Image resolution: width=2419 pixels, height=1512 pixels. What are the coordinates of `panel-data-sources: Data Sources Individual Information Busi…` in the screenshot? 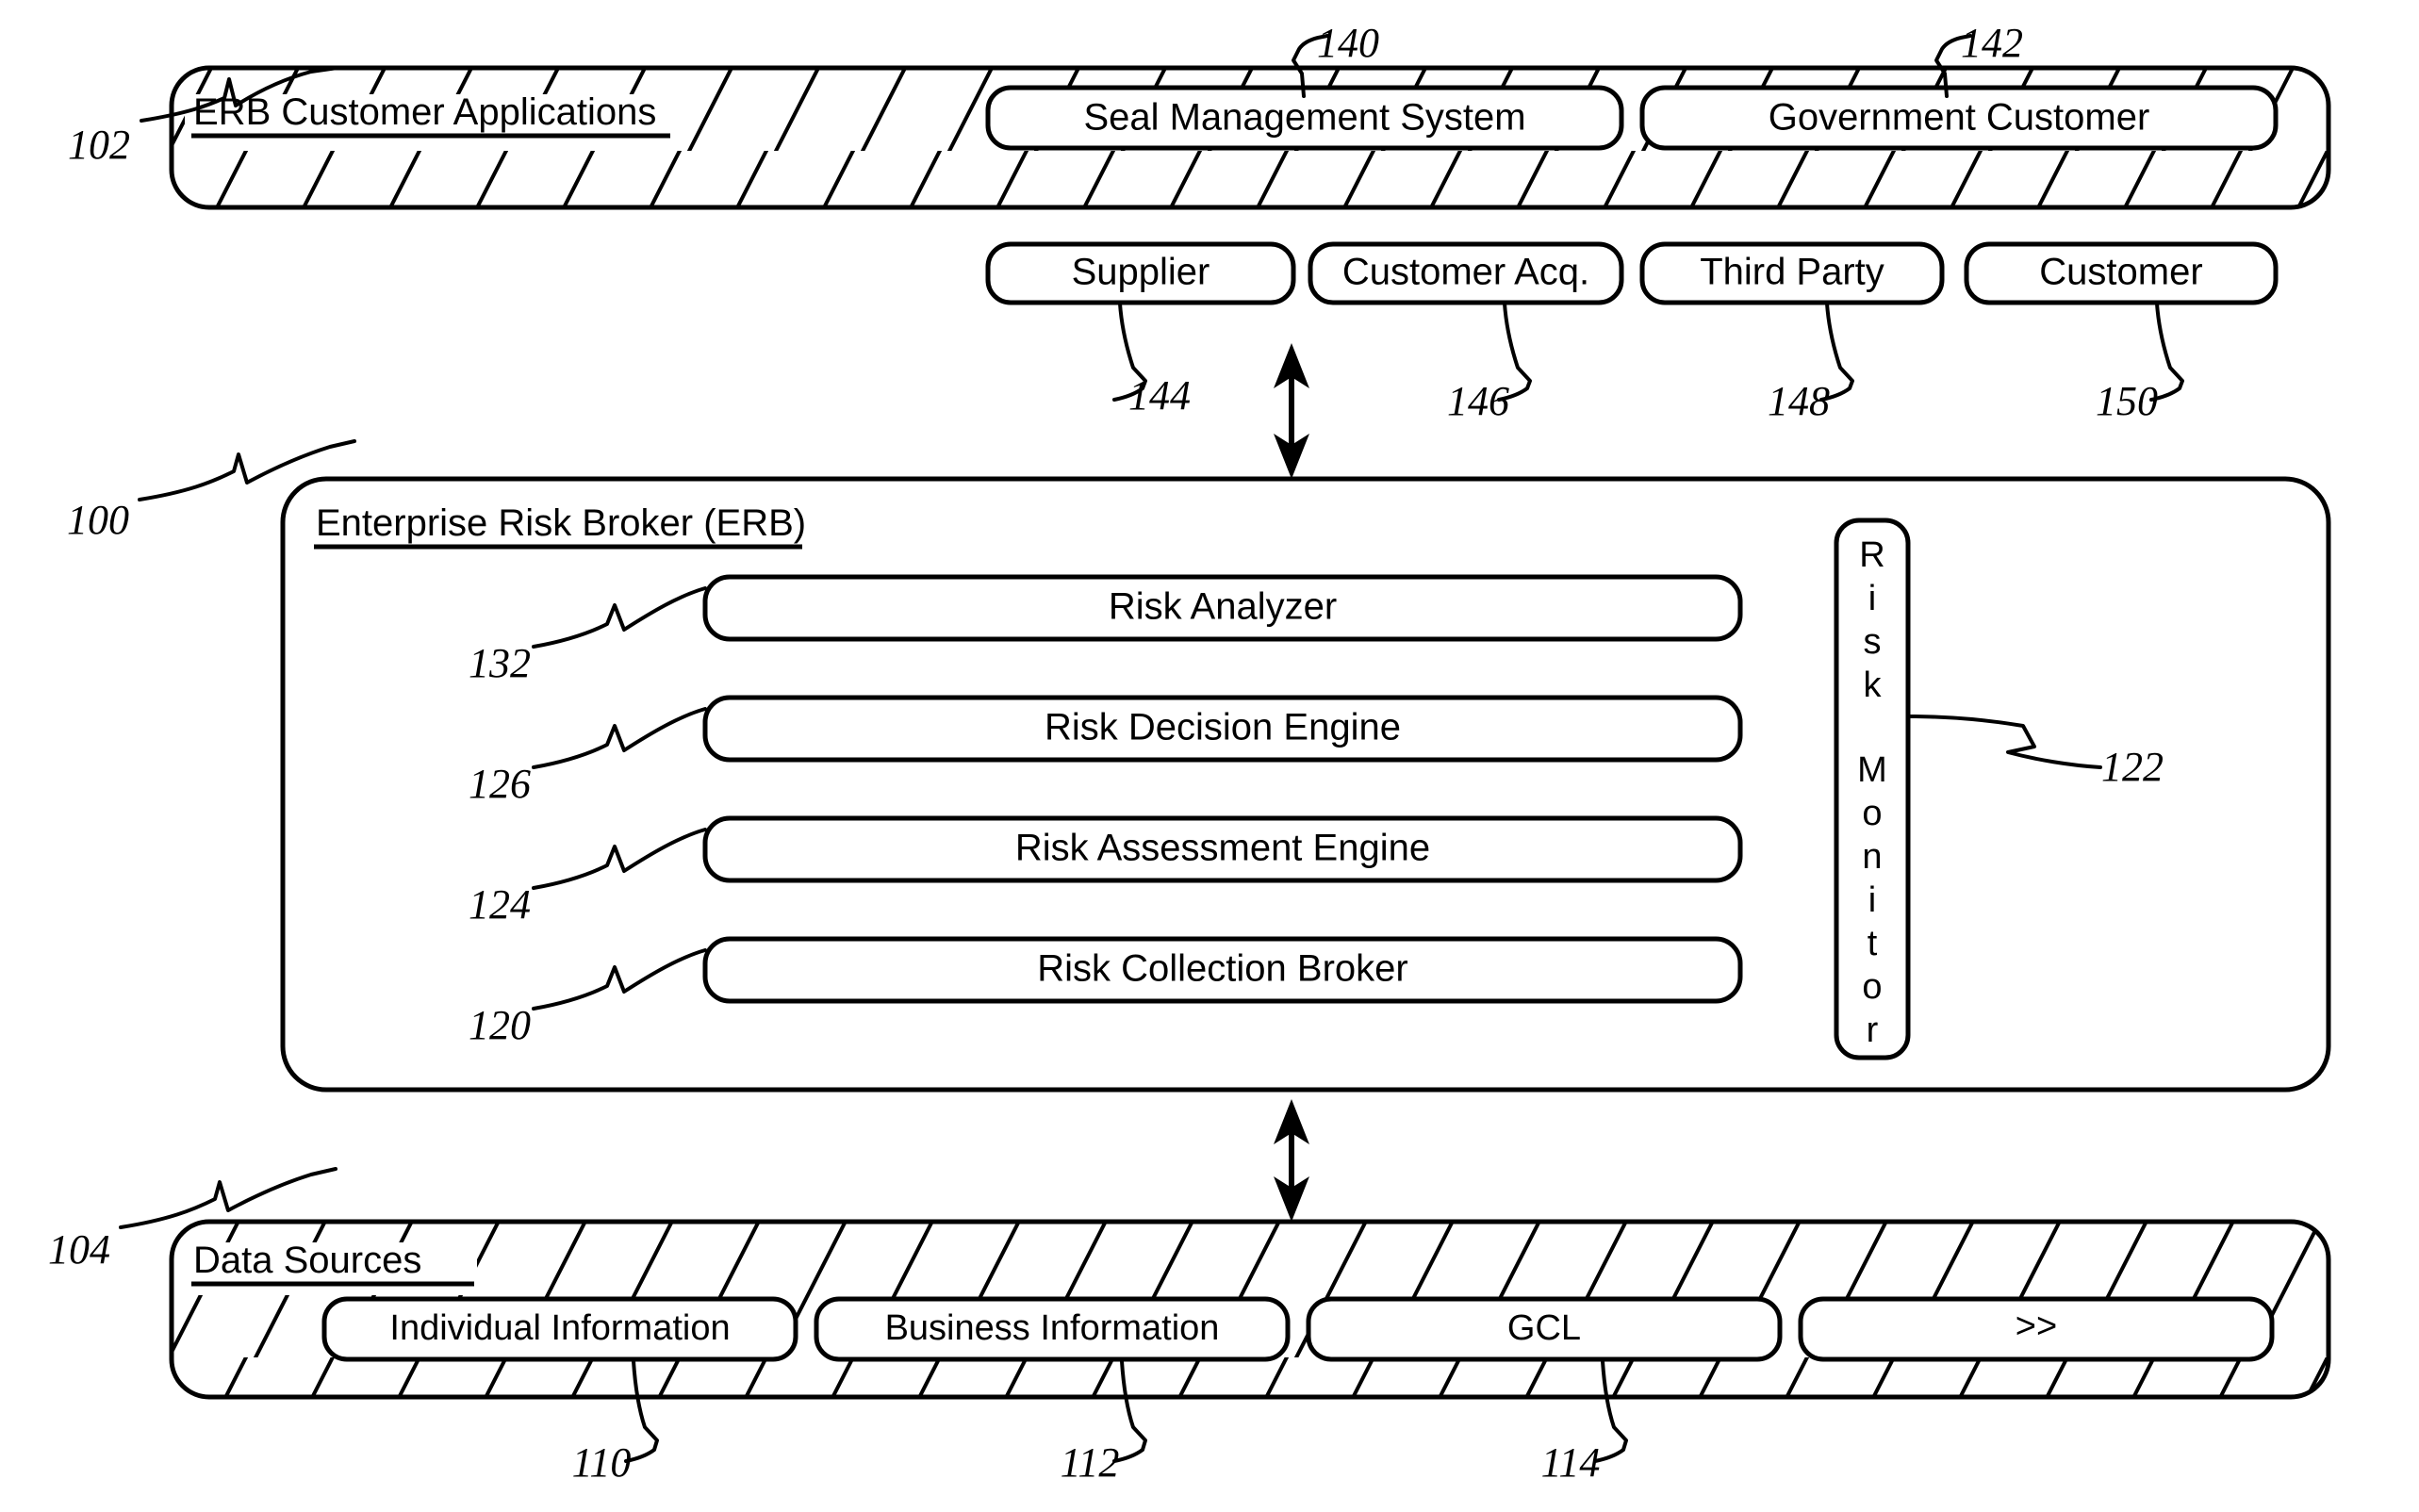 It's located at (1250, 1310).